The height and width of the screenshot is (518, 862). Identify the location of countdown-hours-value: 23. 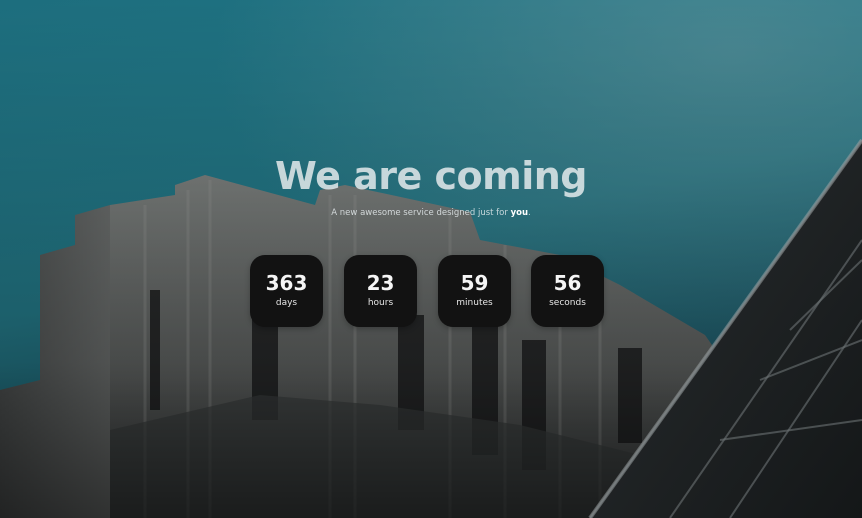
(380, 283).